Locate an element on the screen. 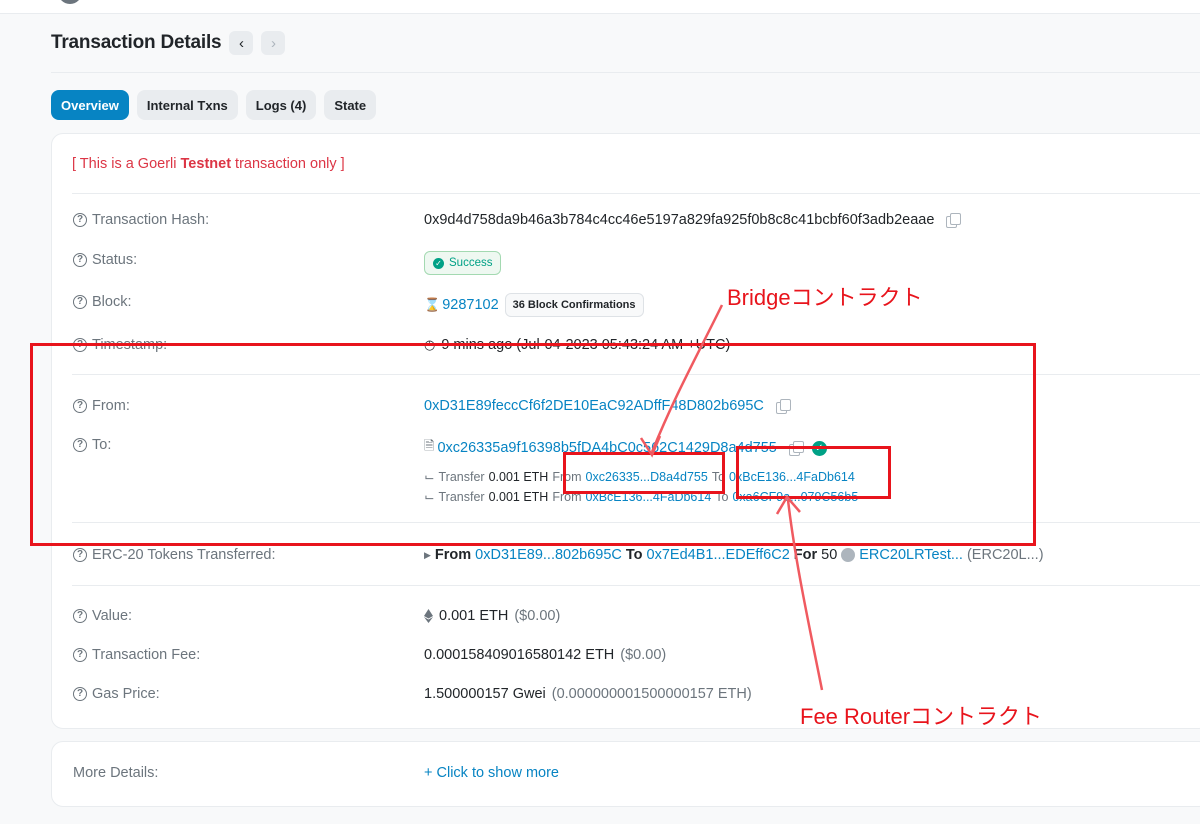 The image size is (1200, 824). status-label: ? Status: is located at coordinates (105, 260).